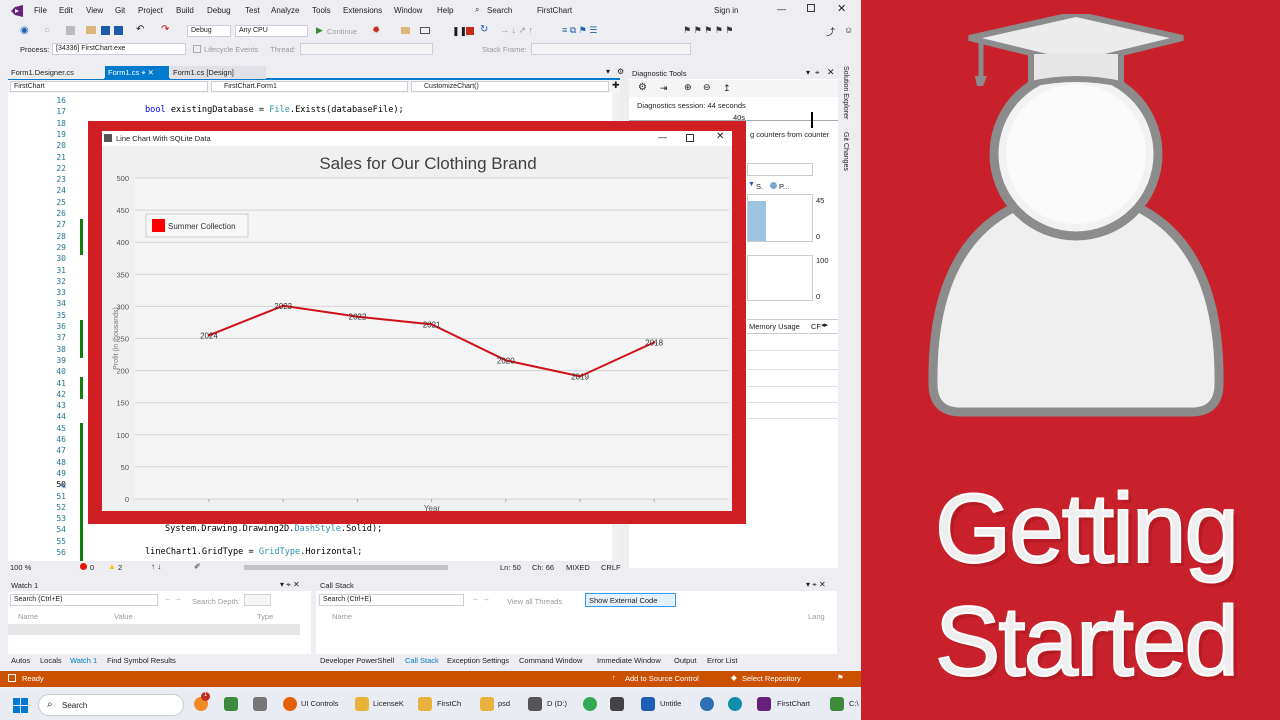  Describe the element at coordinates (357, 660) in the screenshot. I see `bottom-tab: Developer PowerShell` at that location.